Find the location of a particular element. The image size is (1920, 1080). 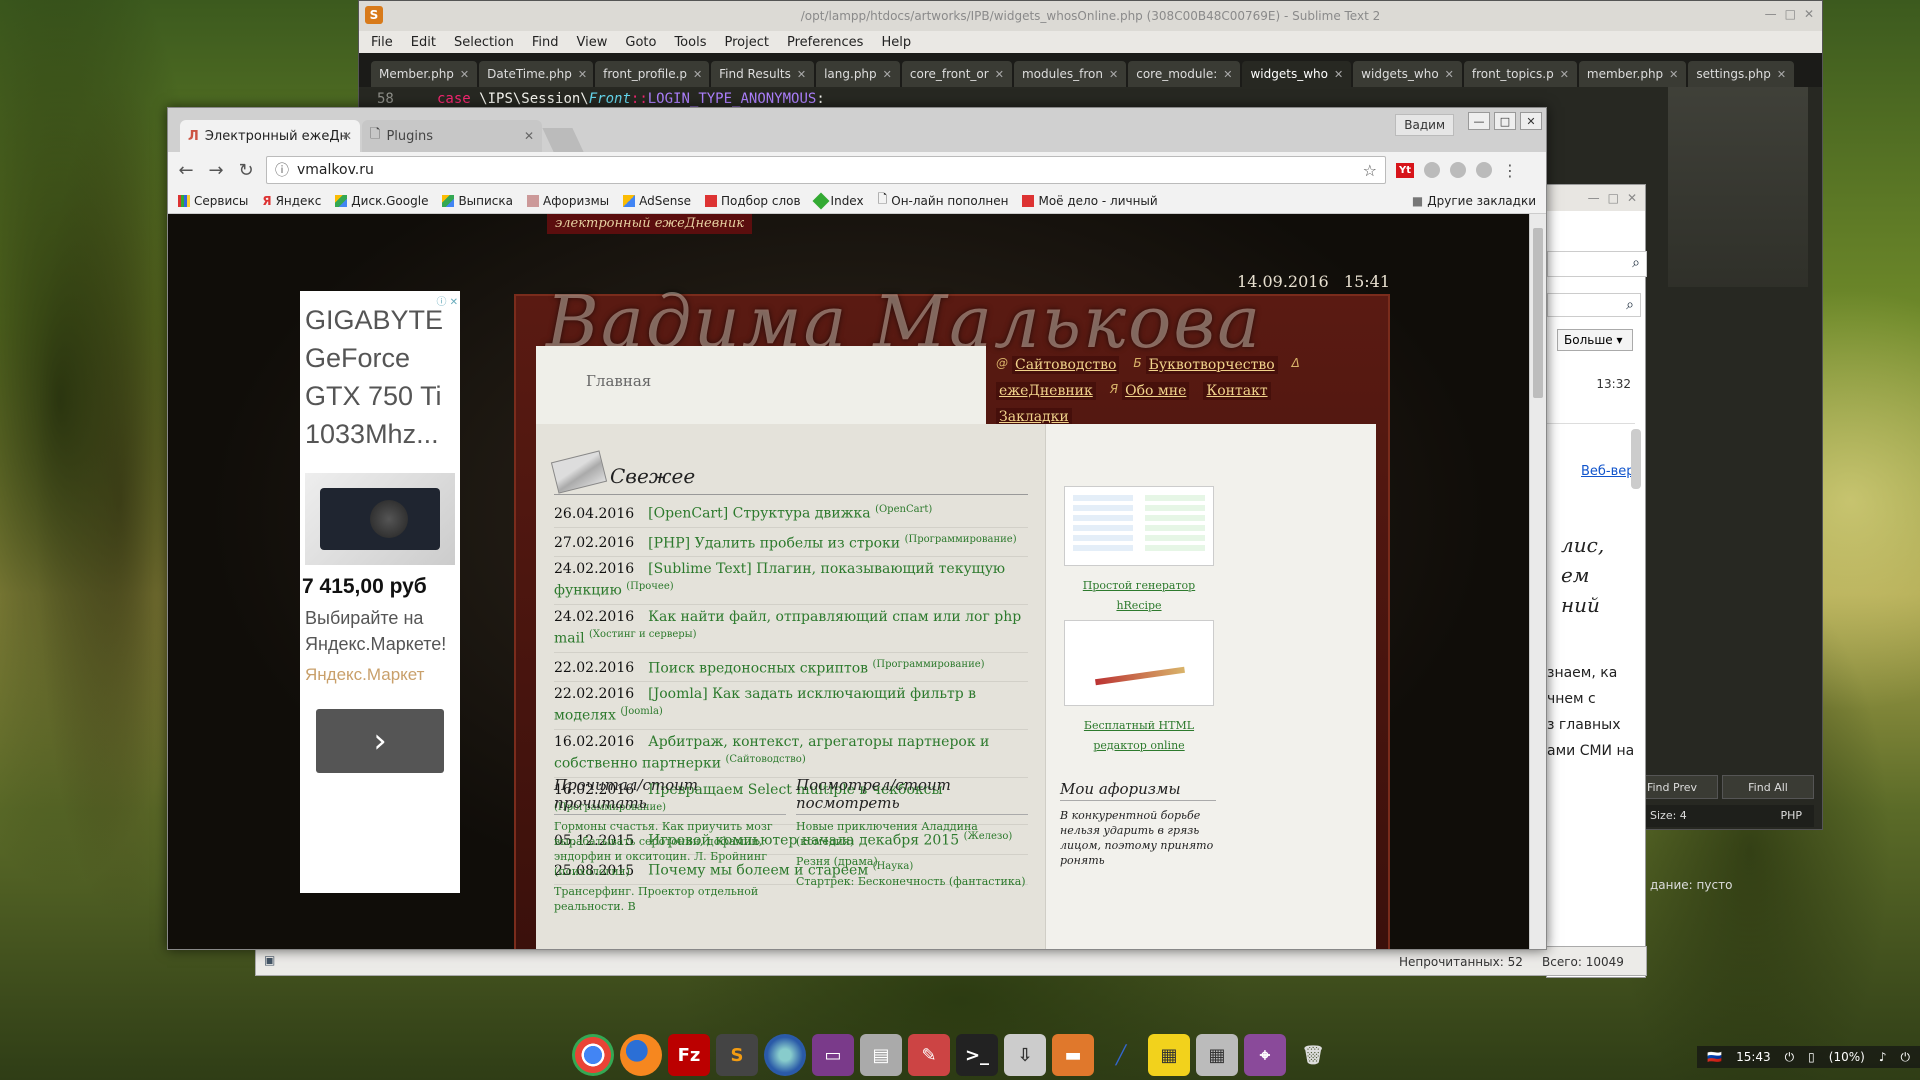

news-category: (Программирование) is located at coordinates (961, 539).